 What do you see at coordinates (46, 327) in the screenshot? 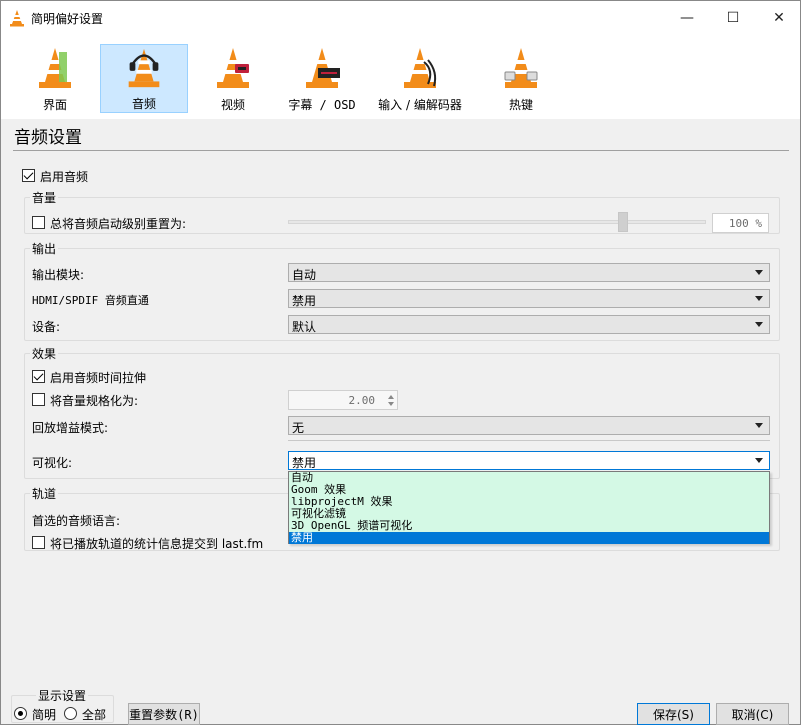
I see `device-label: 设备:` at bounding box center [46, 327].